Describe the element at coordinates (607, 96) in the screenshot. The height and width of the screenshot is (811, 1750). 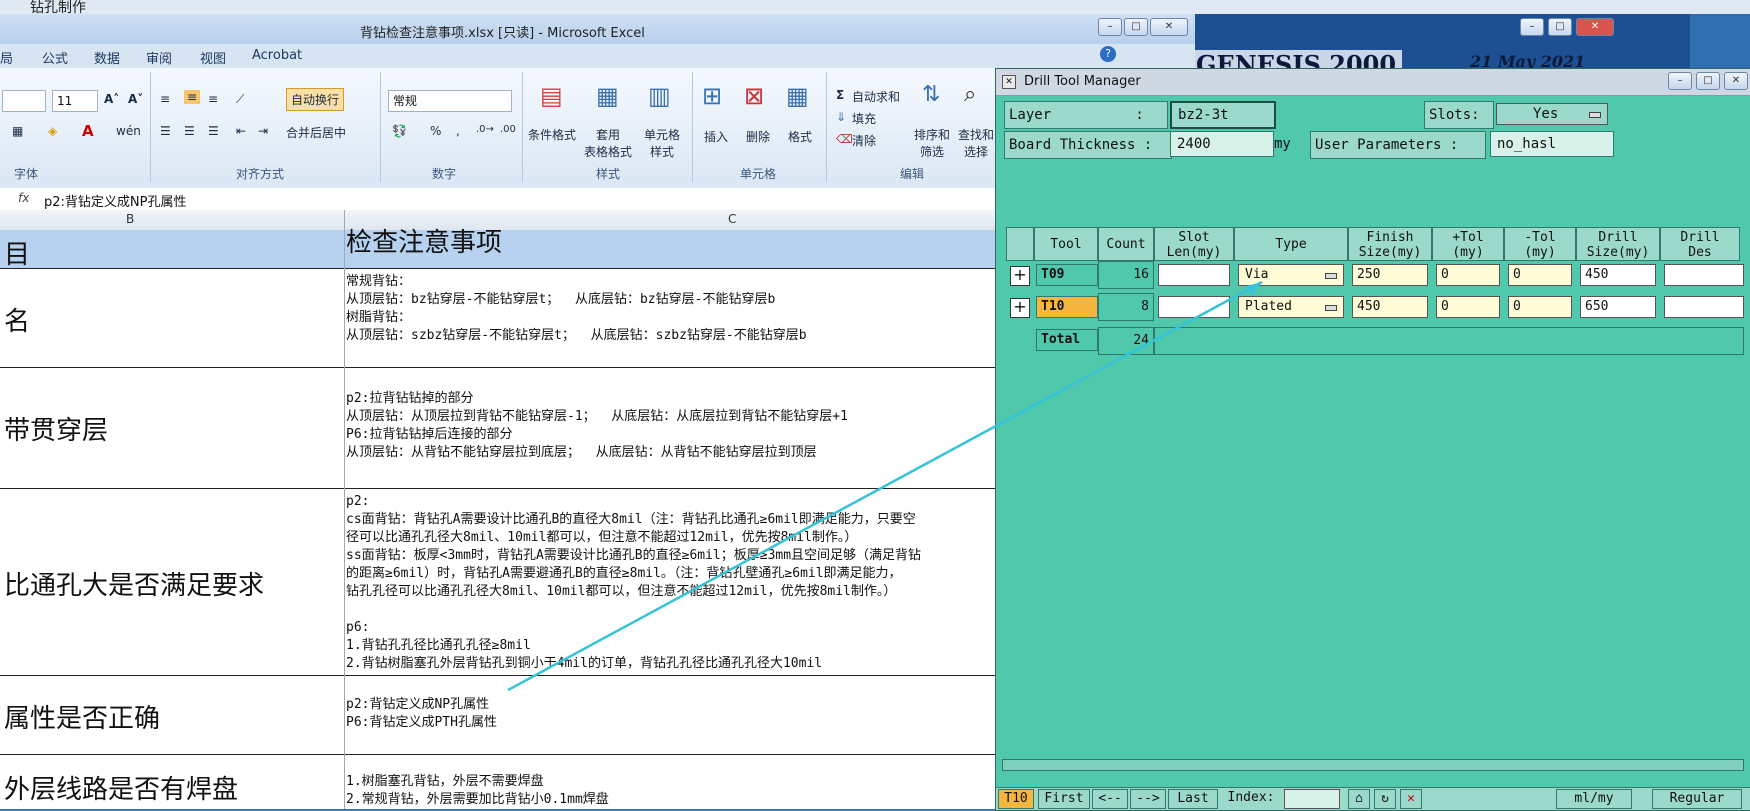
I see `table-format-icon: ▦` at that location.